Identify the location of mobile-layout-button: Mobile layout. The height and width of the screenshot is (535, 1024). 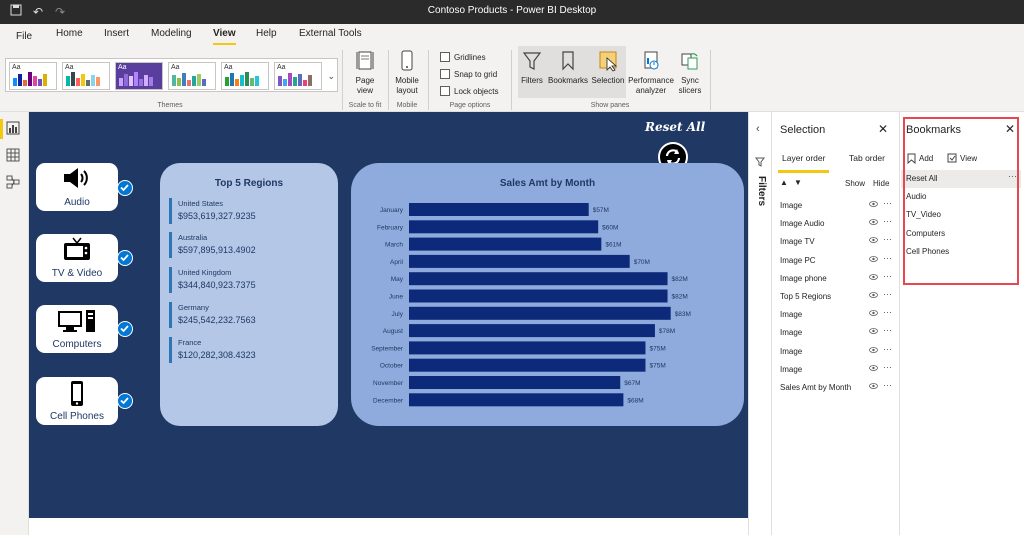
(407, 73).